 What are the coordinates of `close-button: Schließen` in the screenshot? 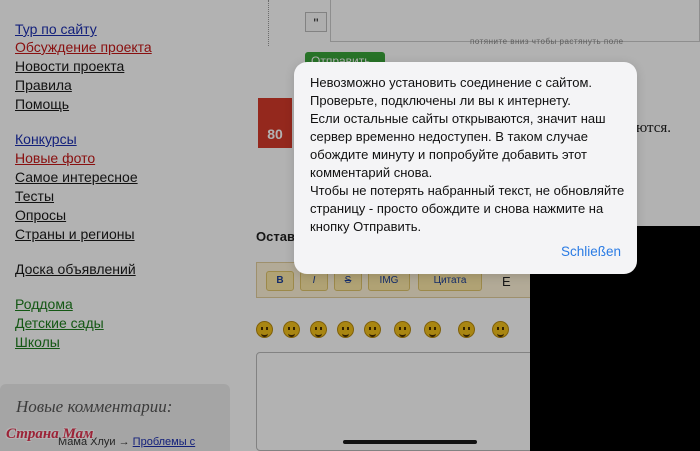 It's located at (591, 251).